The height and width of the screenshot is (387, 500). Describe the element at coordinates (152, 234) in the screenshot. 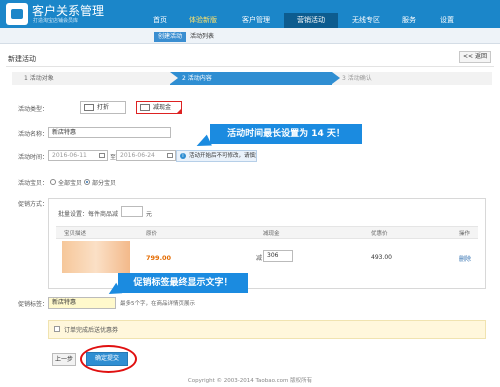

I see `col-price: 原价` at that location.